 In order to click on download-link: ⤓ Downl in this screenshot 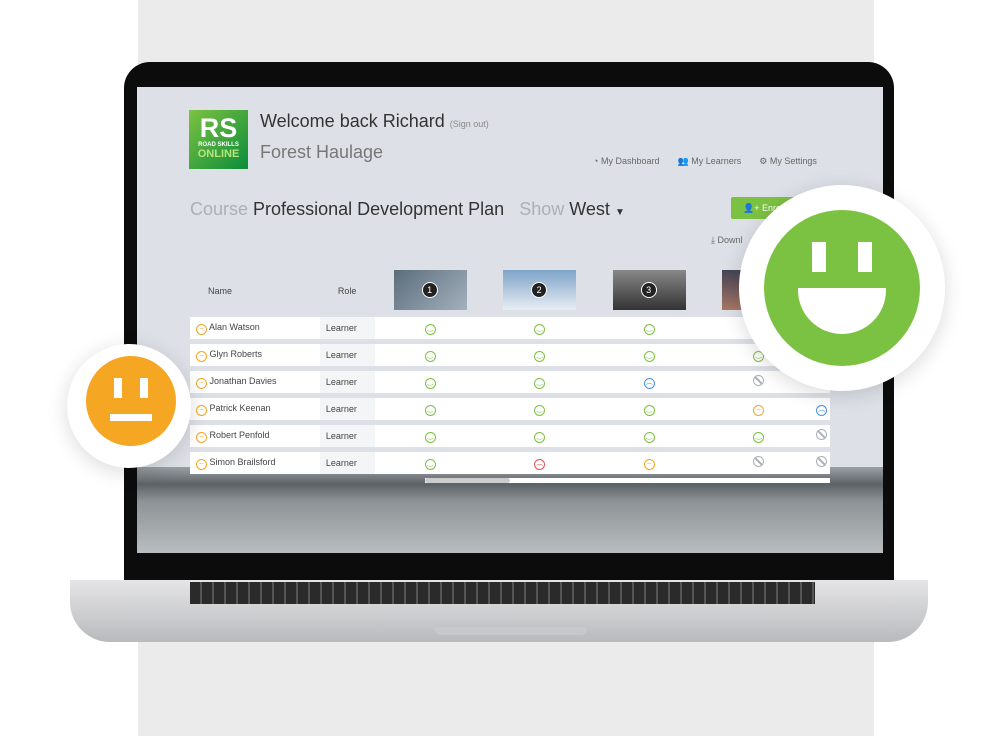, I will do `click(727, 240)`.